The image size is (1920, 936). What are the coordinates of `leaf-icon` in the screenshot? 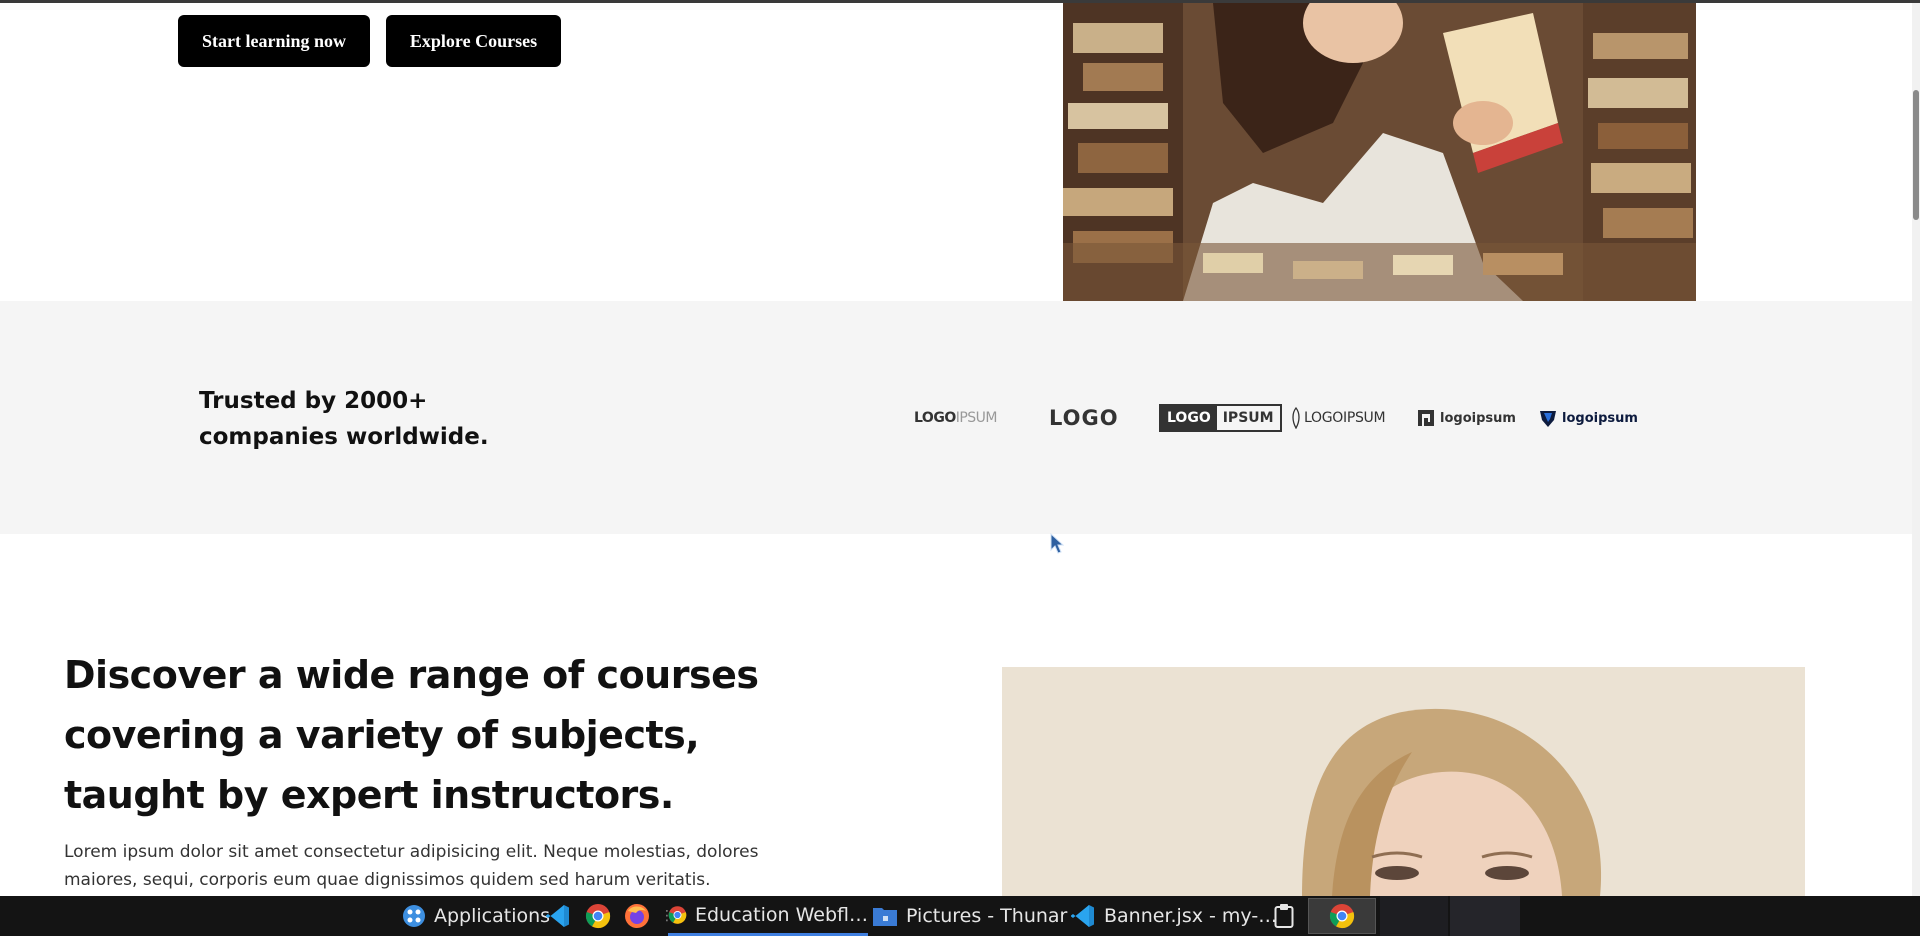 It's located at (1296, 418).